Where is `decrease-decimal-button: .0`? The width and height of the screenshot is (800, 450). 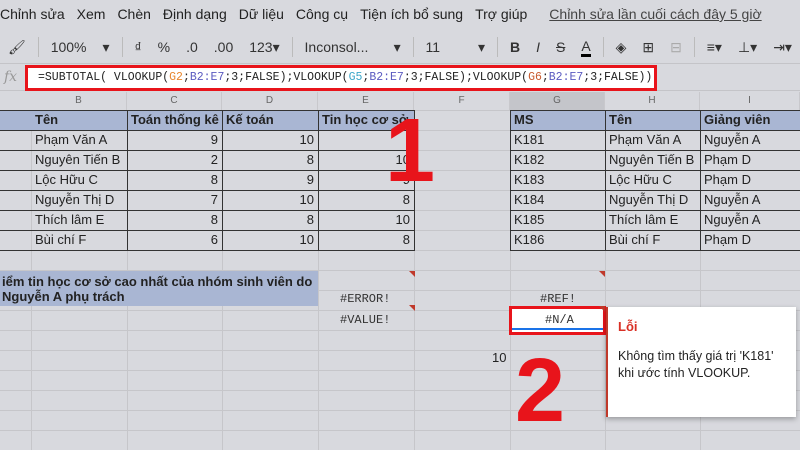 decrease-decimal-button: .0 is located at coordinates (192, 47).